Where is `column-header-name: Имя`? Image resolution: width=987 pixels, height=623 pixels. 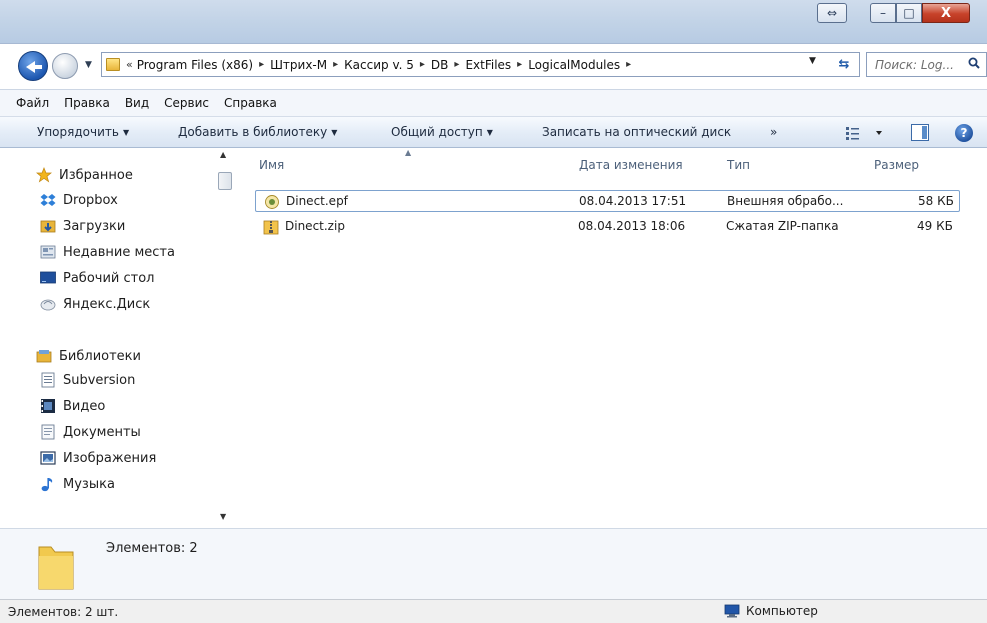
column-header-name: Имя is located at coordinates (271, 165).